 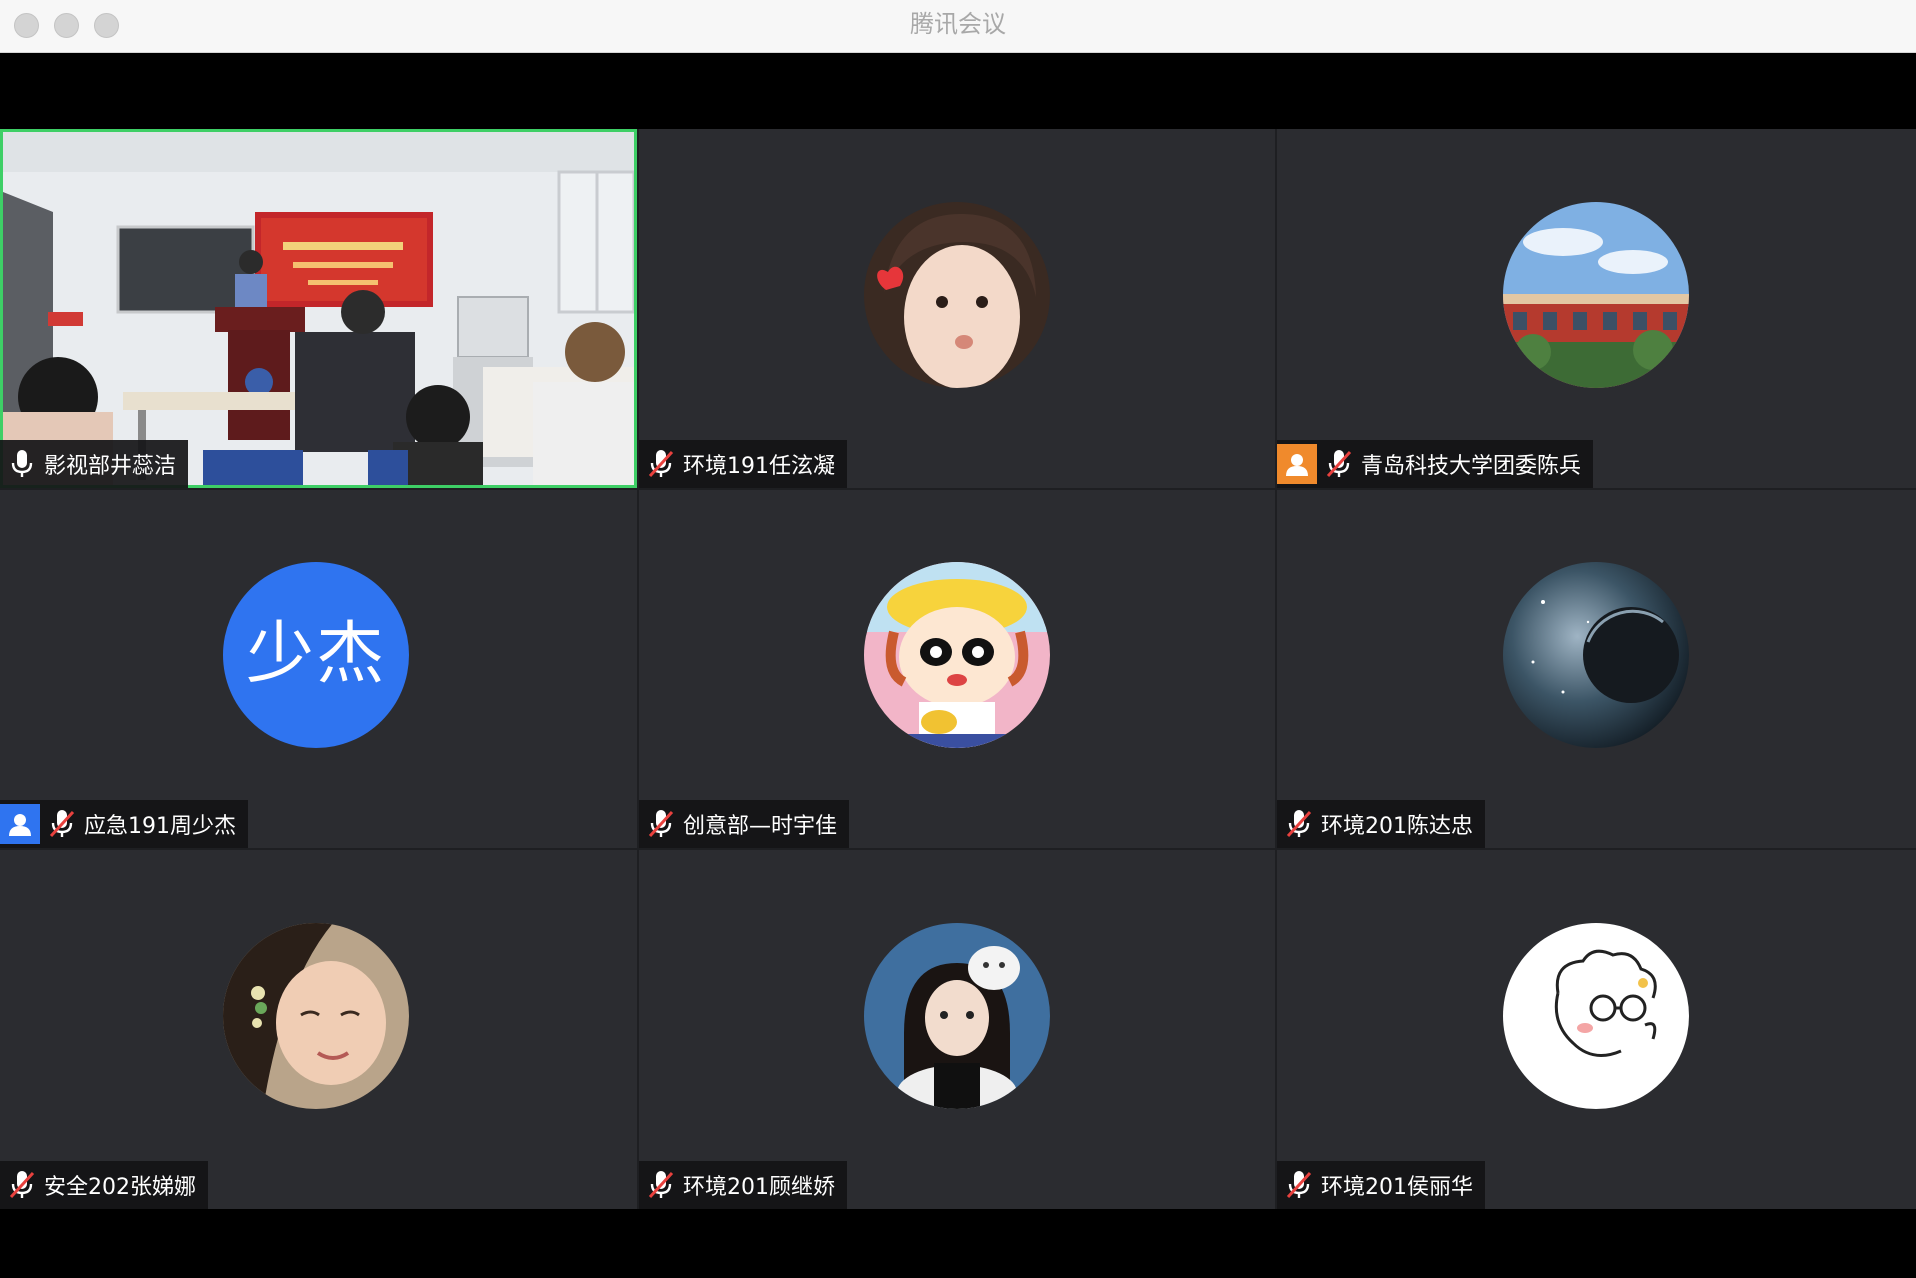 What do you see at coordinates (759, 1187) in the screenshot?
I see `participant-name: 环境201顾继娇` at bounding box center [759, 1187].